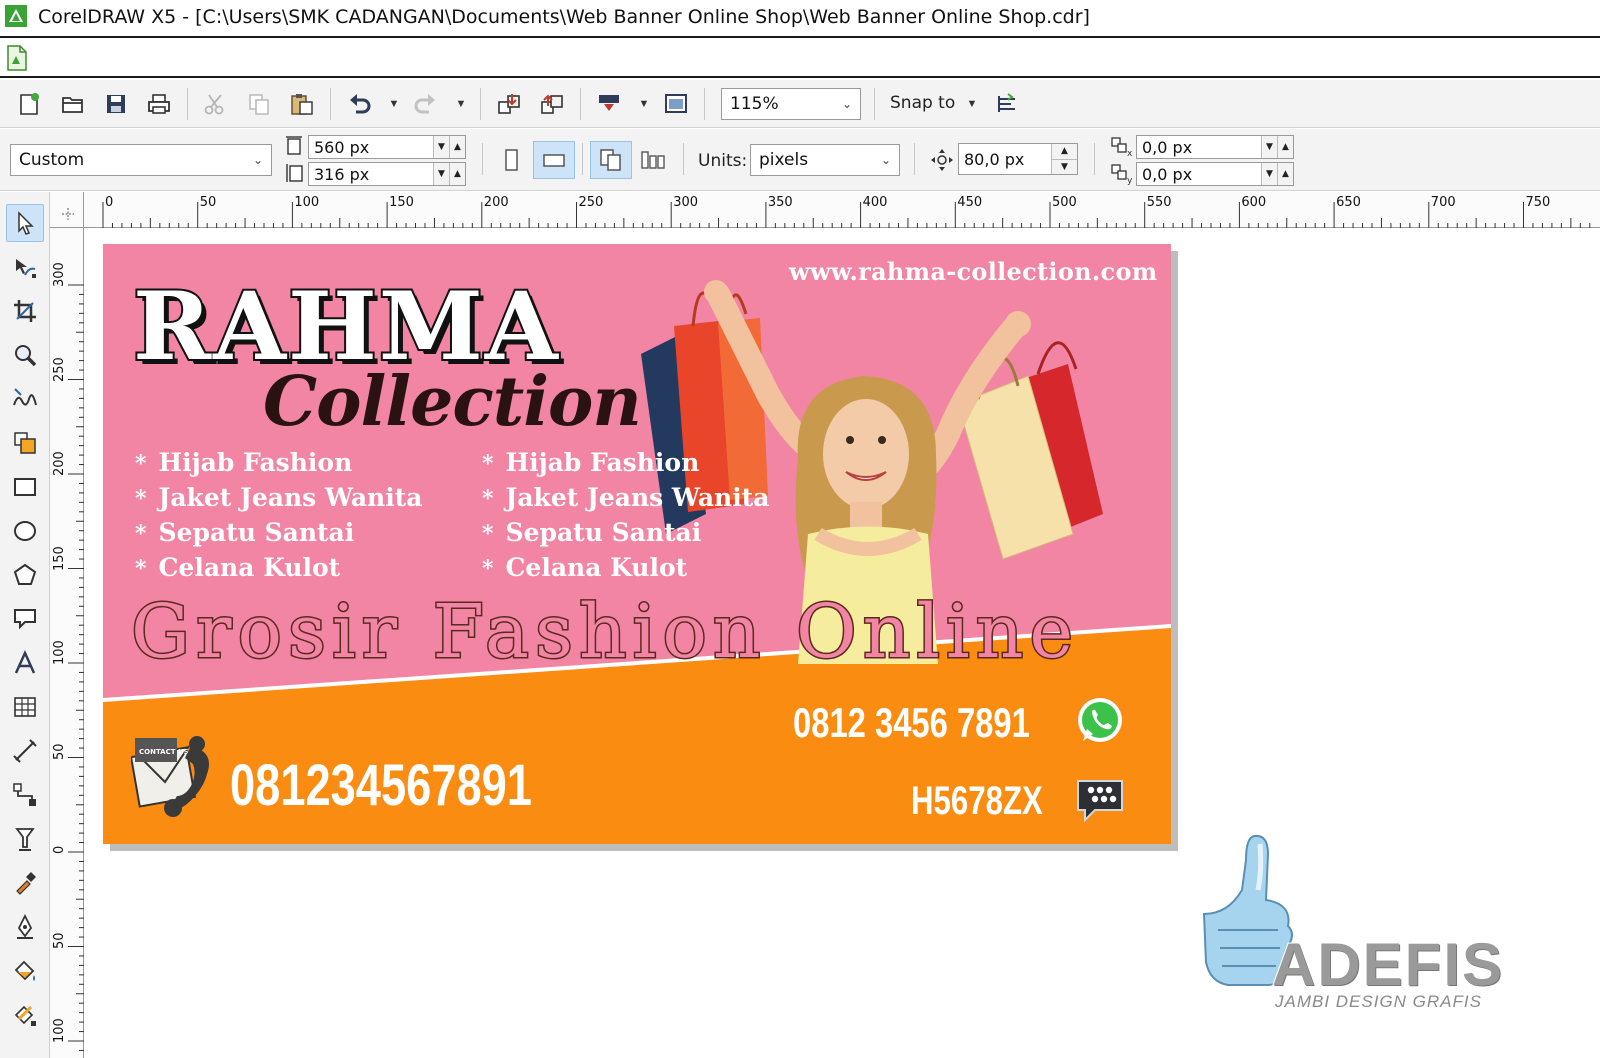 This screenshot has height=1058, width=1600. What do you see at coordinates (441, 174) in the screenshot?
I see `page-height-down: ▼` at bounding box center [441, 174].